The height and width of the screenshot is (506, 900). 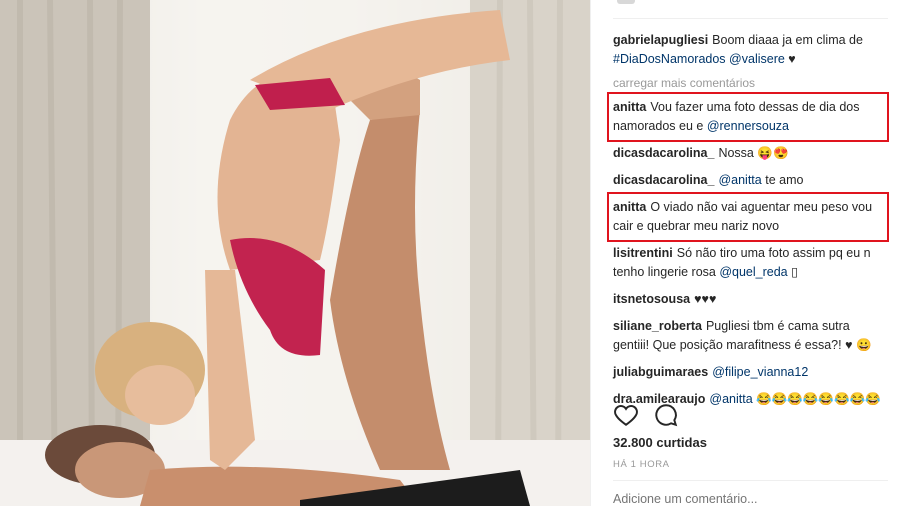 I want to click on comment-text: Nossa, so click(x=736, y=153).